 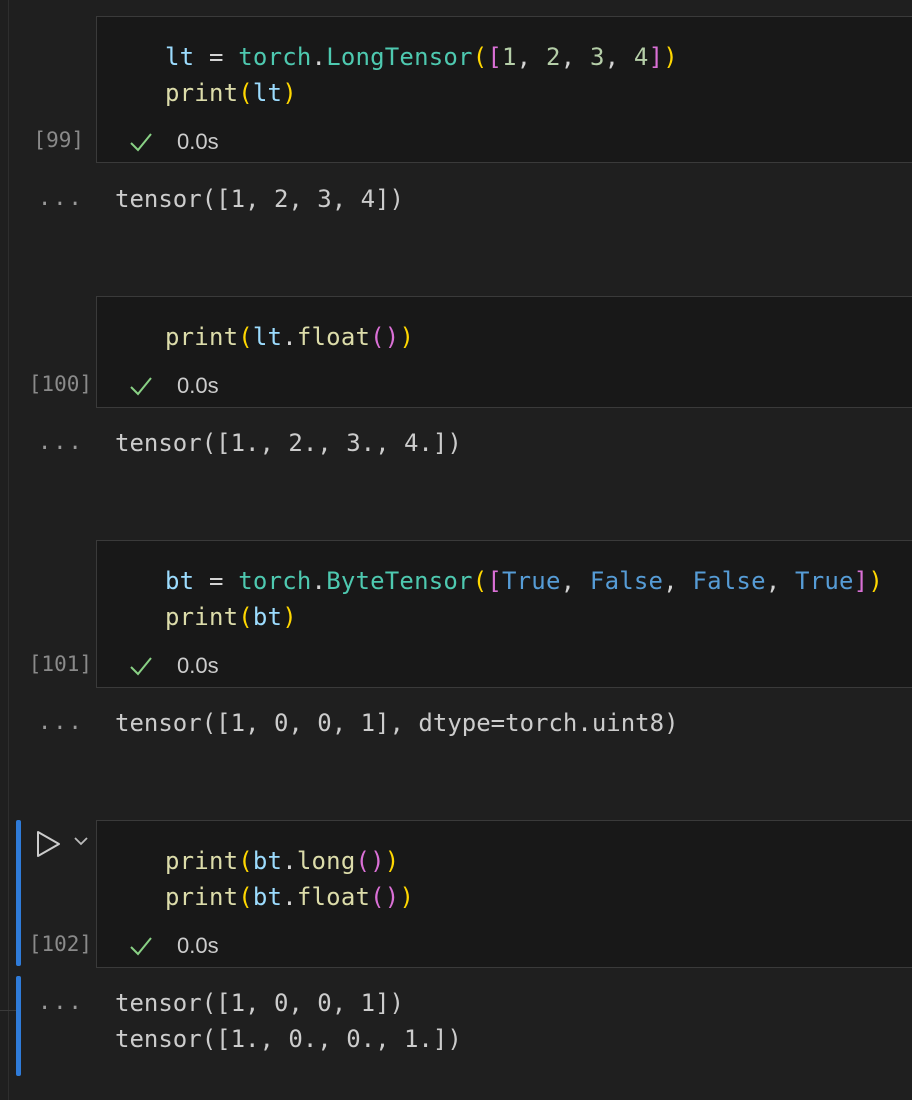 I want to click on code-line: print(bt.float()), so click(x=290, y=897).